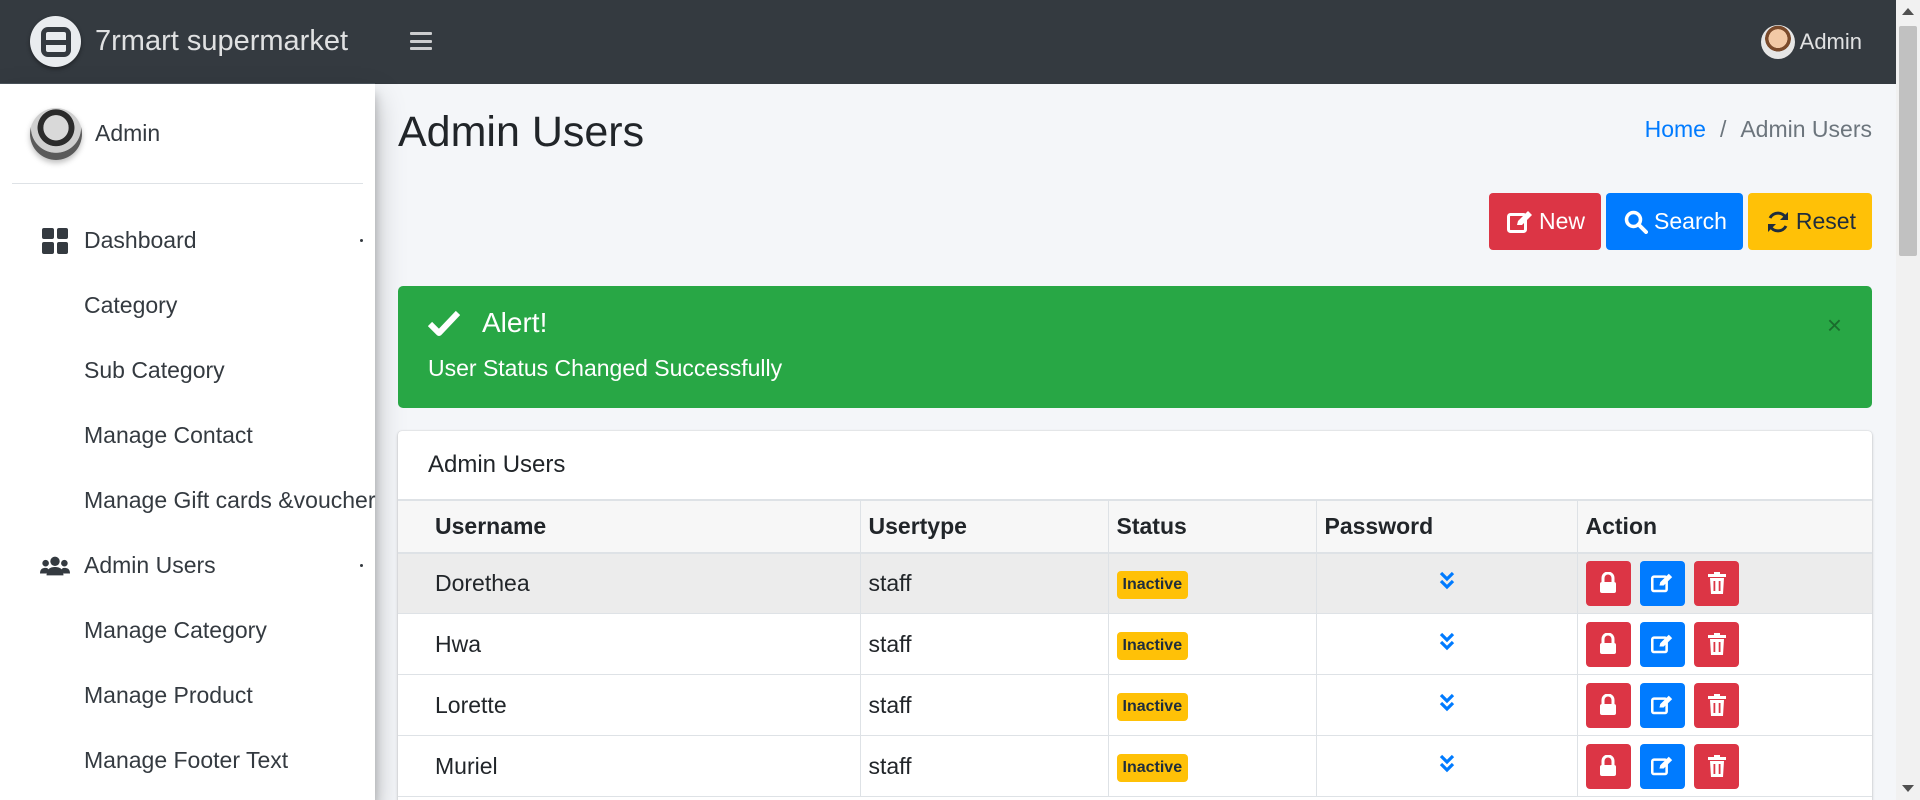 This screenshot has height=800, width=1920. I want to click on scroll-down-icon, so click(1908, 788).